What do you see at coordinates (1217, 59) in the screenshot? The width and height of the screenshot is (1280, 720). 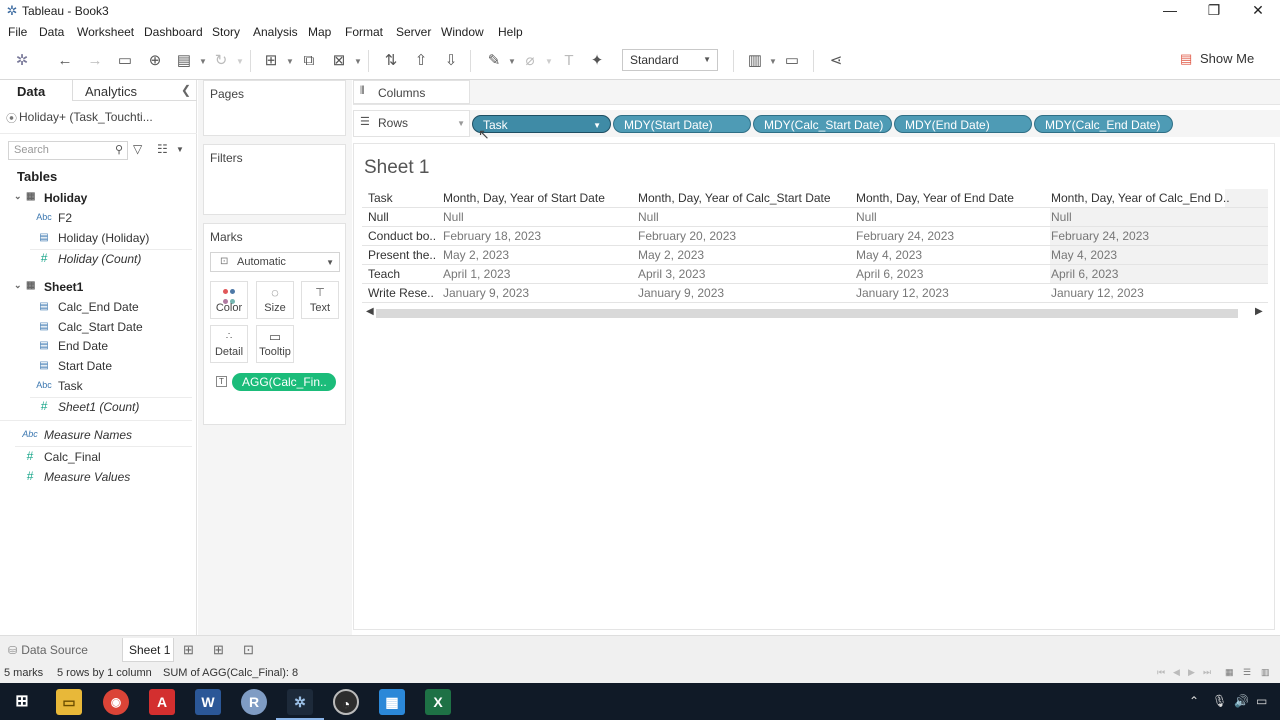 I see `show-me-button: ▤ Show Me` at bounding box center [1217, 59].